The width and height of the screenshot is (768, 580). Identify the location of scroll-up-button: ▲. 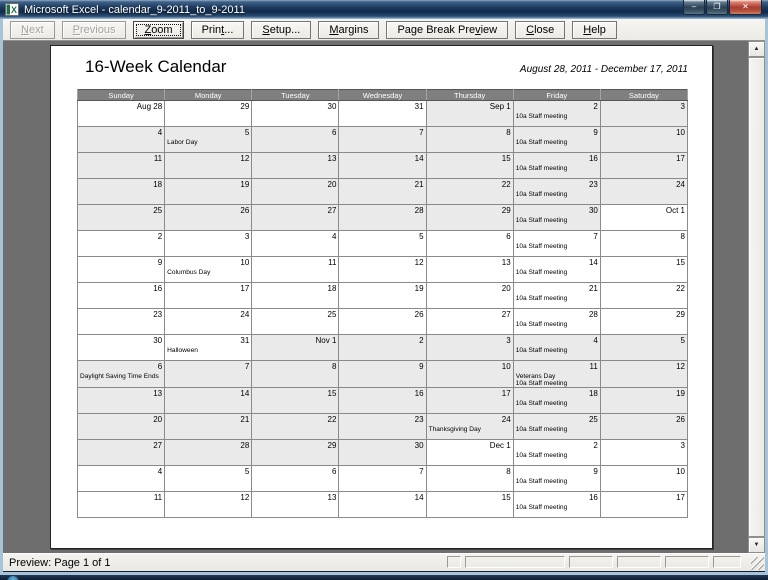
(756, 49).